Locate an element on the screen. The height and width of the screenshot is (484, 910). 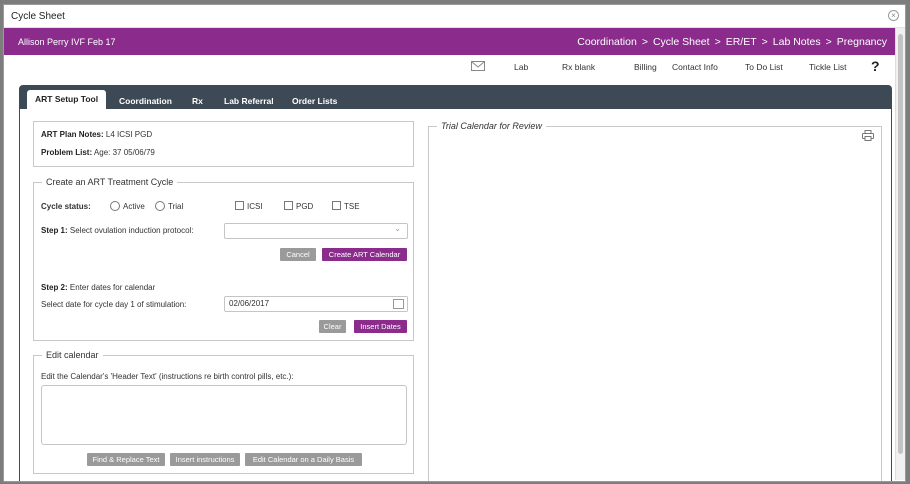
step2-label: Step 2: is located at coordinates (54, 287).